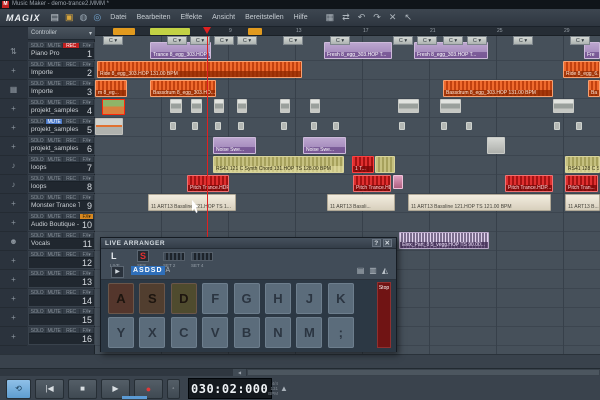 The image size is (600, 400). I want to click on swap-icon: ⇄, so click(346, 17).